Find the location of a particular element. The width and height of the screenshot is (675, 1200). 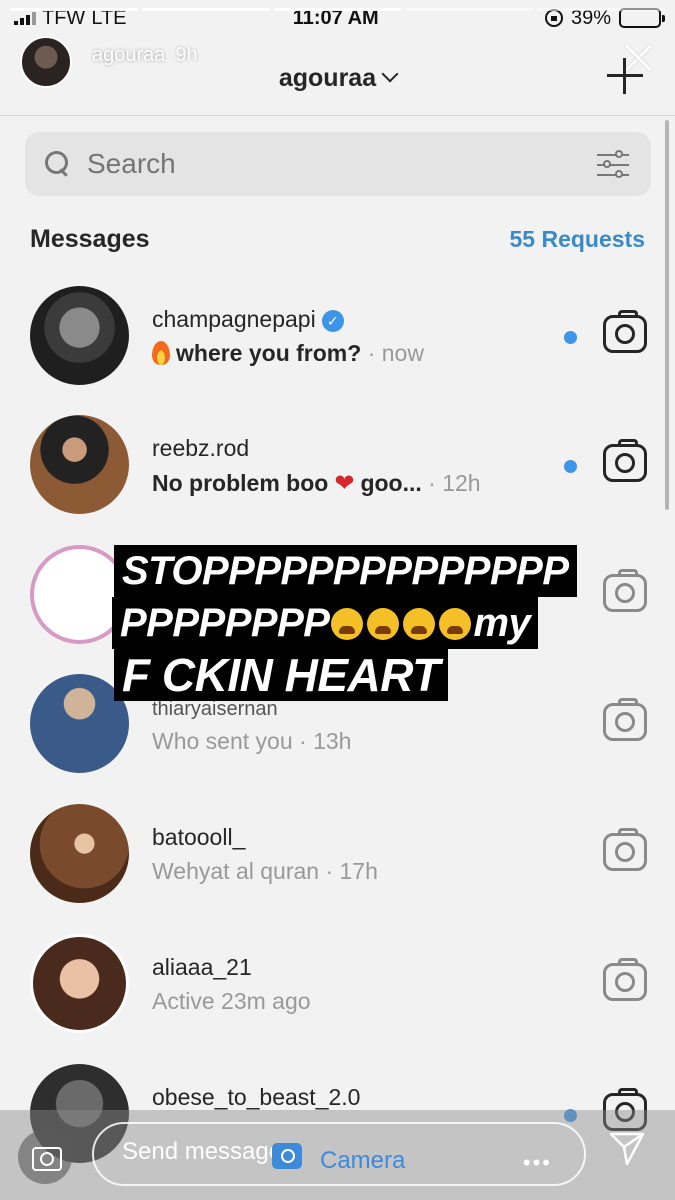

thread-time: · 13h is located at coordinates (325, 741).